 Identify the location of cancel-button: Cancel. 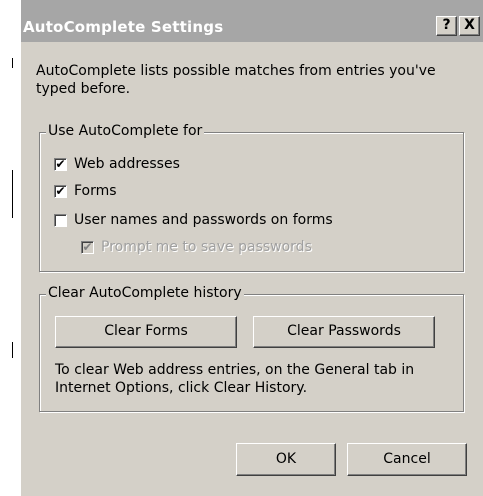
(407, 459).